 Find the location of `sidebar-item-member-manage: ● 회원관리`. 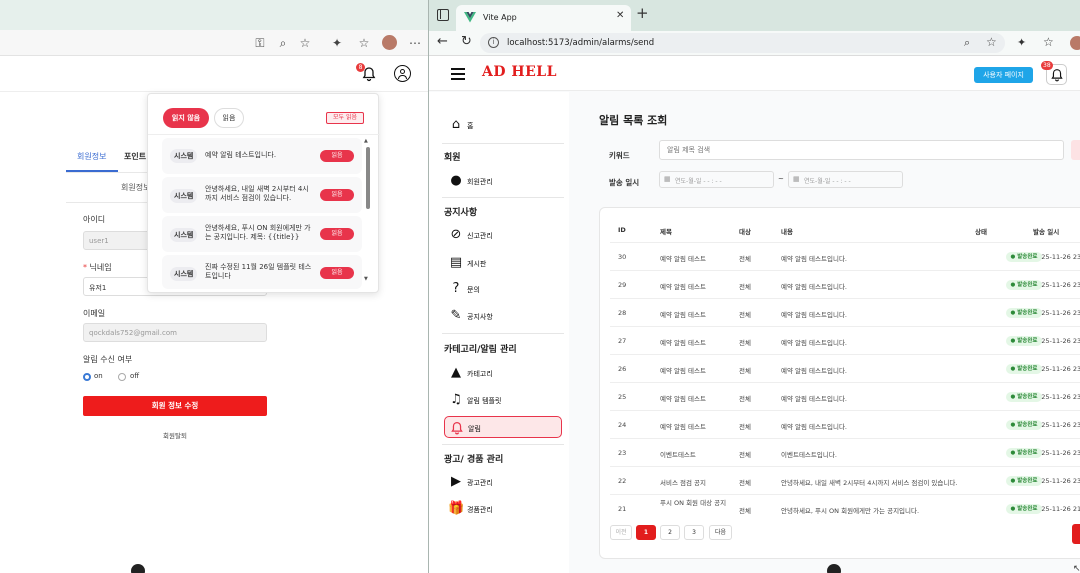

sidebar-item-member-manage: ● 회원관리 is located at coordinates (503, 181).